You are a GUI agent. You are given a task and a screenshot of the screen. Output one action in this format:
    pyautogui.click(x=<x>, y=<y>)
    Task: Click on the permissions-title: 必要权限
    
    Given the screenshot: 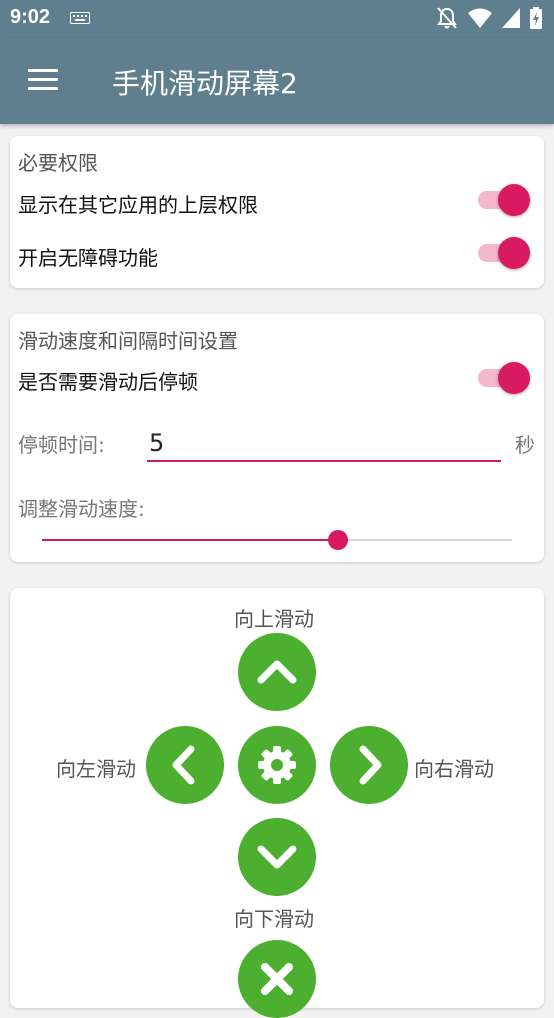 What is the action you would take?
    pyautogui.click(x=58, y=163)
    